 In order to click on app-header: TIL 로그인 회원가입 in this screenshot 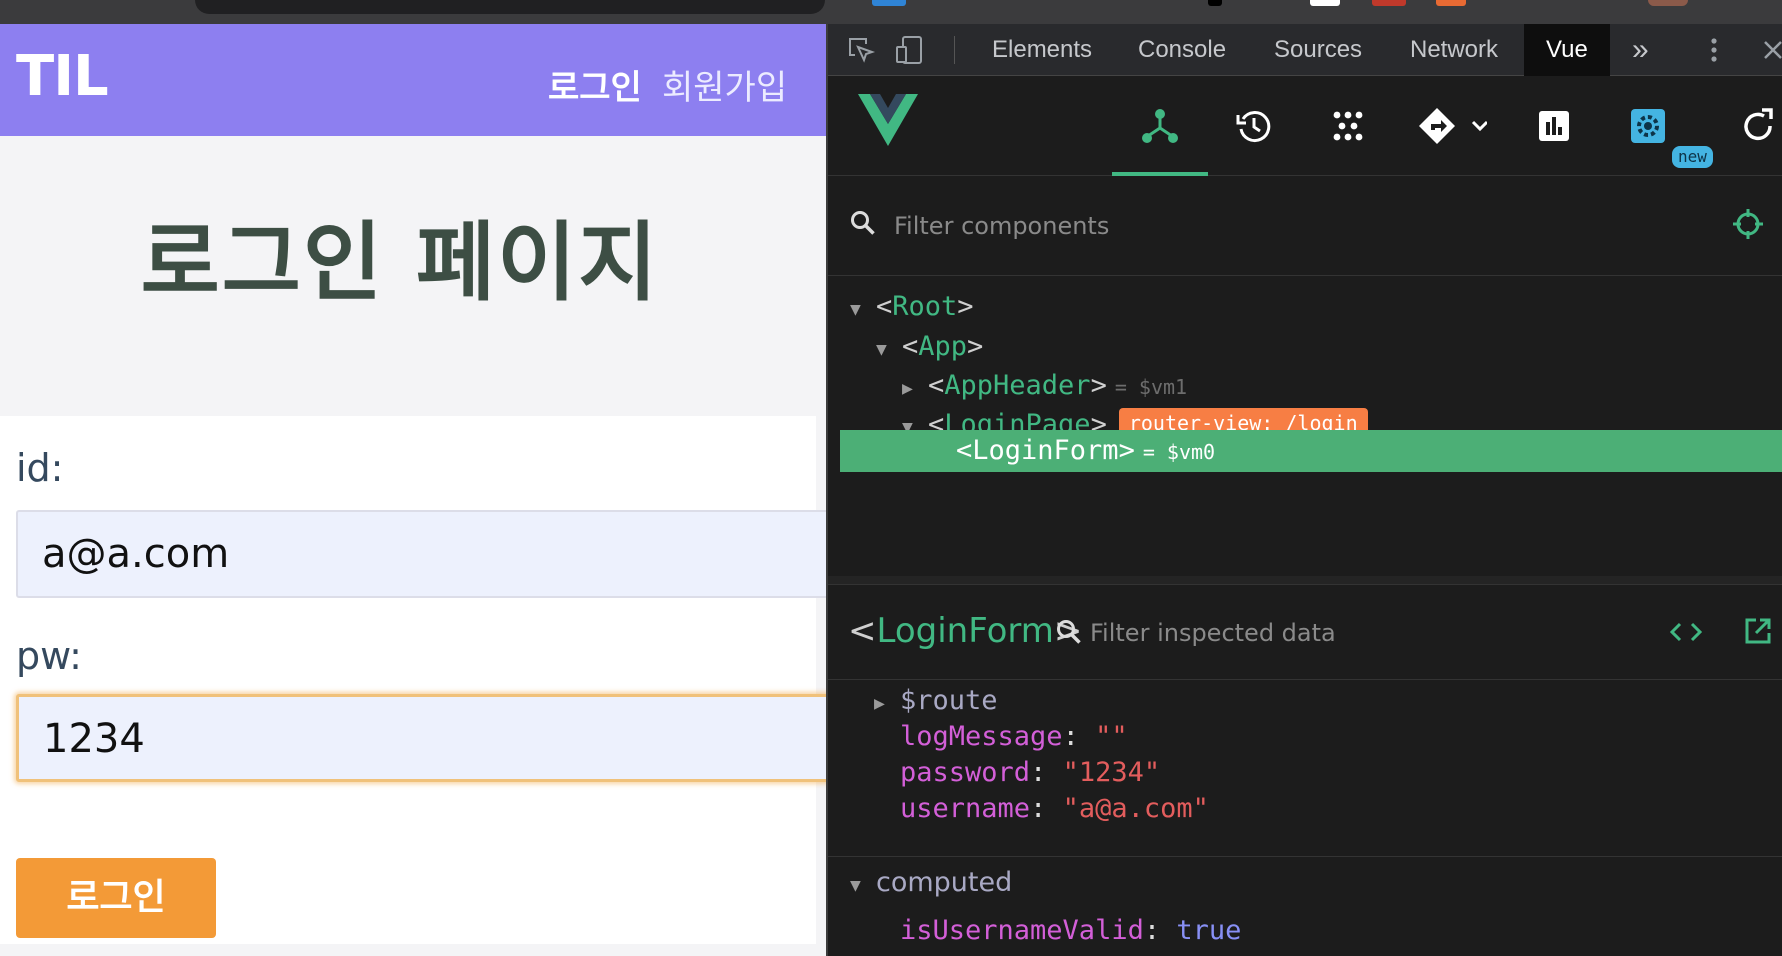, I will do `click(413, 80)`.